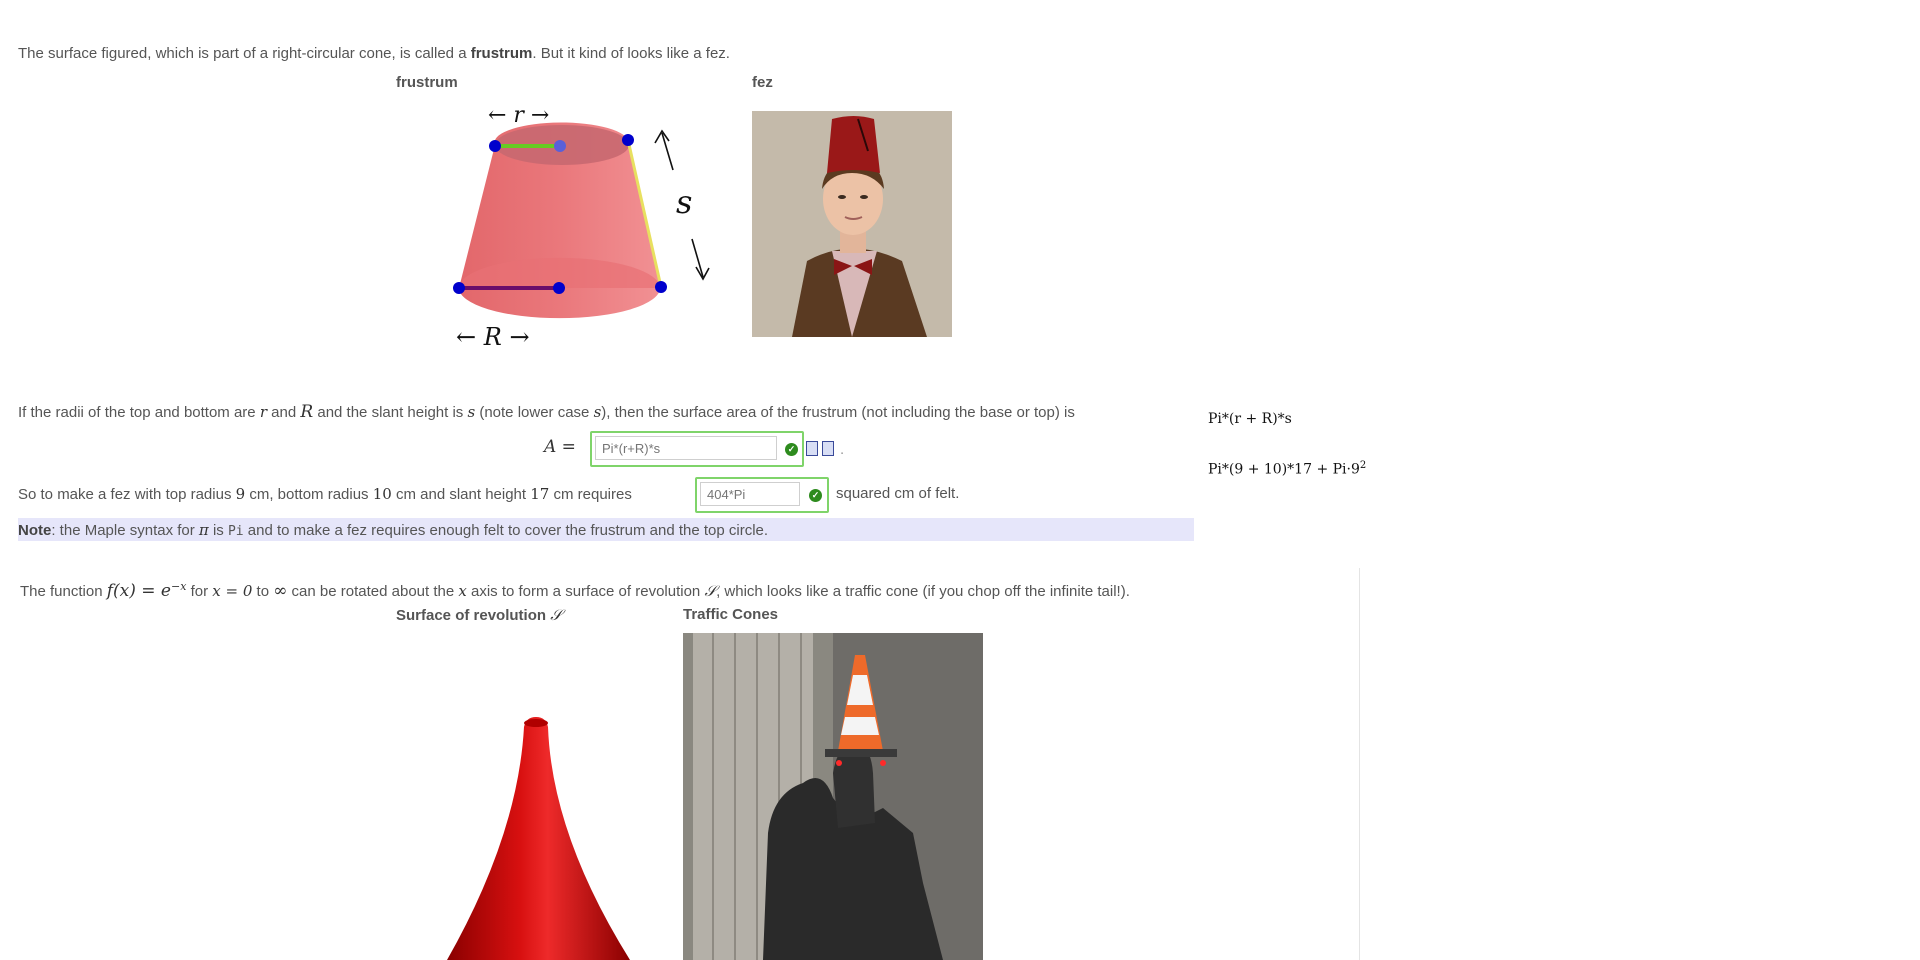 The image size is (1920, 960). I want to click on pi-code: Pi, so click(235, 531).